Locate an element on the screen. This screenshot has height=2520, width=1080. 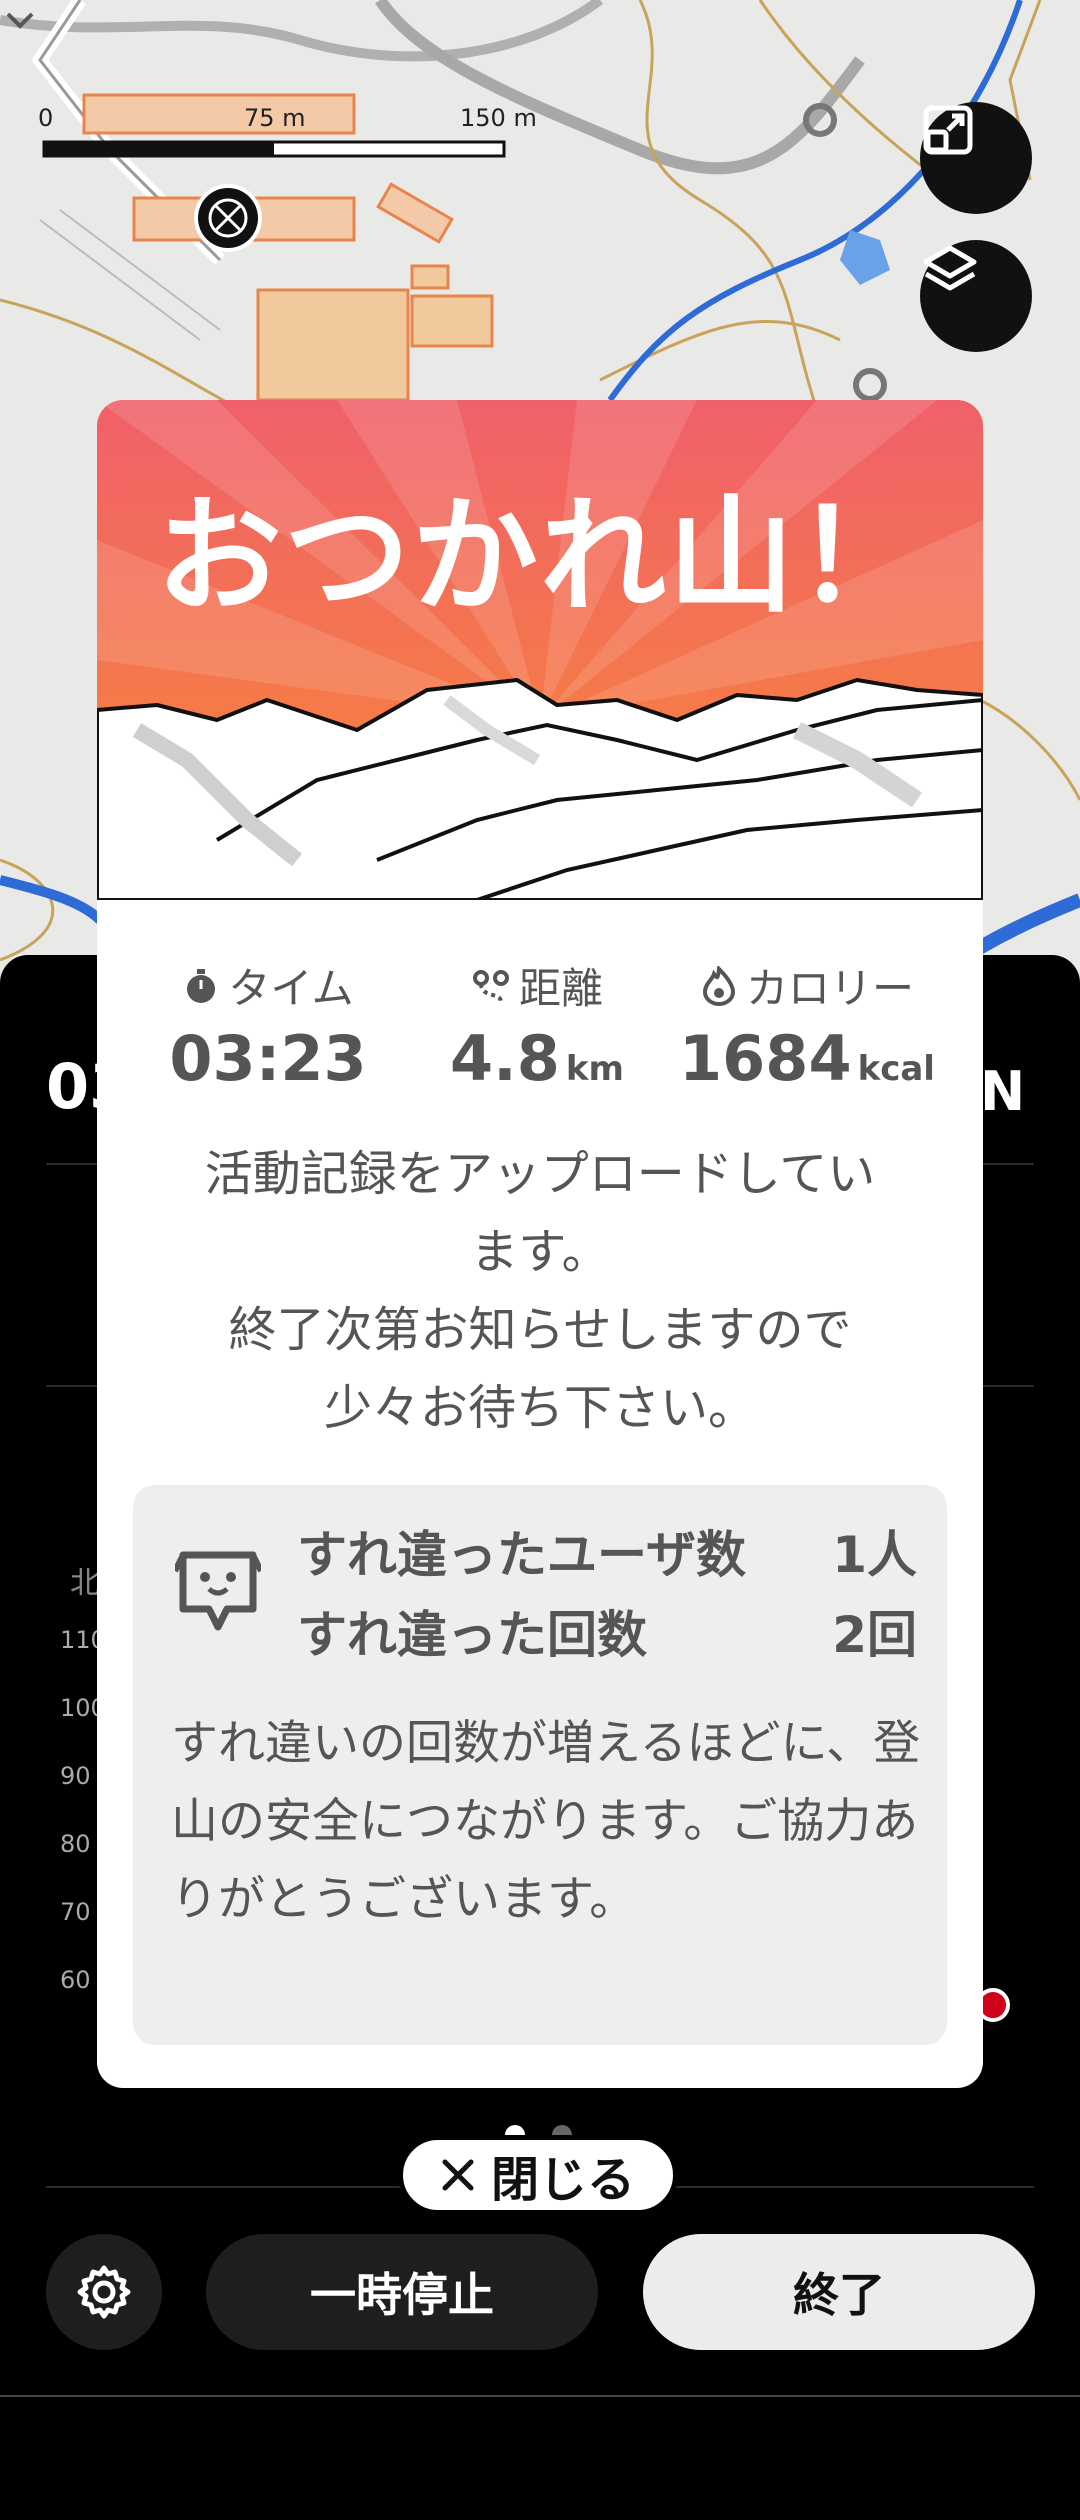
close-icon is located at coordinates (458, 2175).